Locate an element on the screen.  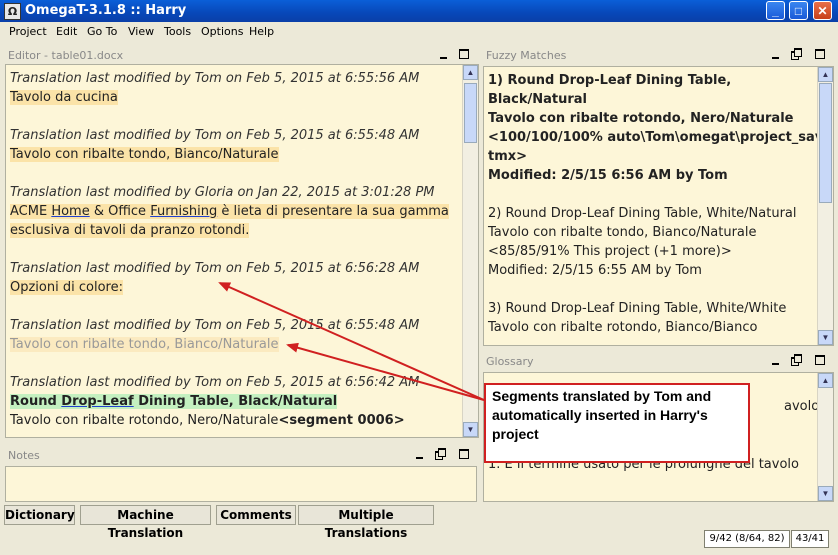
menu-goto: Go To is located at coordinates (102, 31).